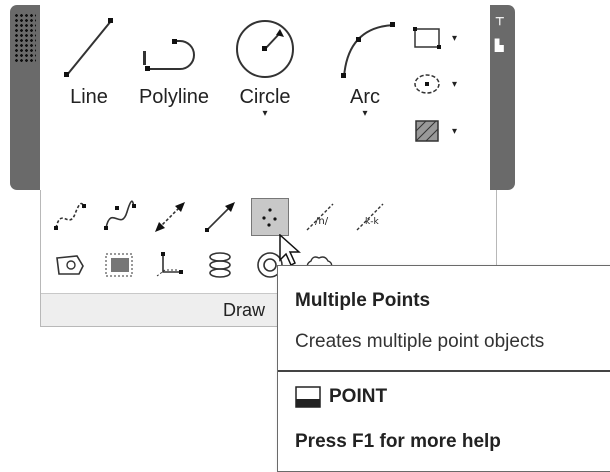  What do you see at coordinates (365, 114) in the screenshot?
I see `arc-dropdown-icon: ▾` at bounding box center [365, 114].